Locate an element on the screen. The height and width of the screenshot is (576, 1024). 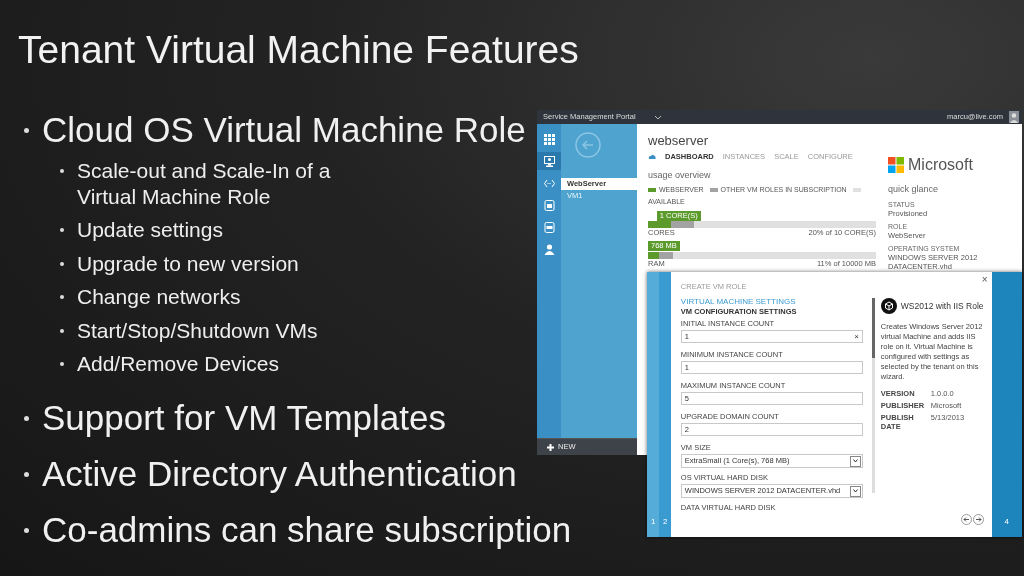
cloud-icon is located at coordinates (652, 156).